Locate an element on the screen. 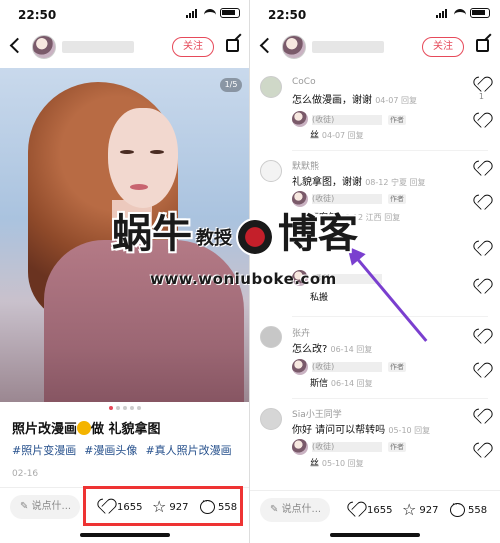 This screenshot has height=543, width=500. watermark-text-3: 博客 is located at coordinates (318, 234).